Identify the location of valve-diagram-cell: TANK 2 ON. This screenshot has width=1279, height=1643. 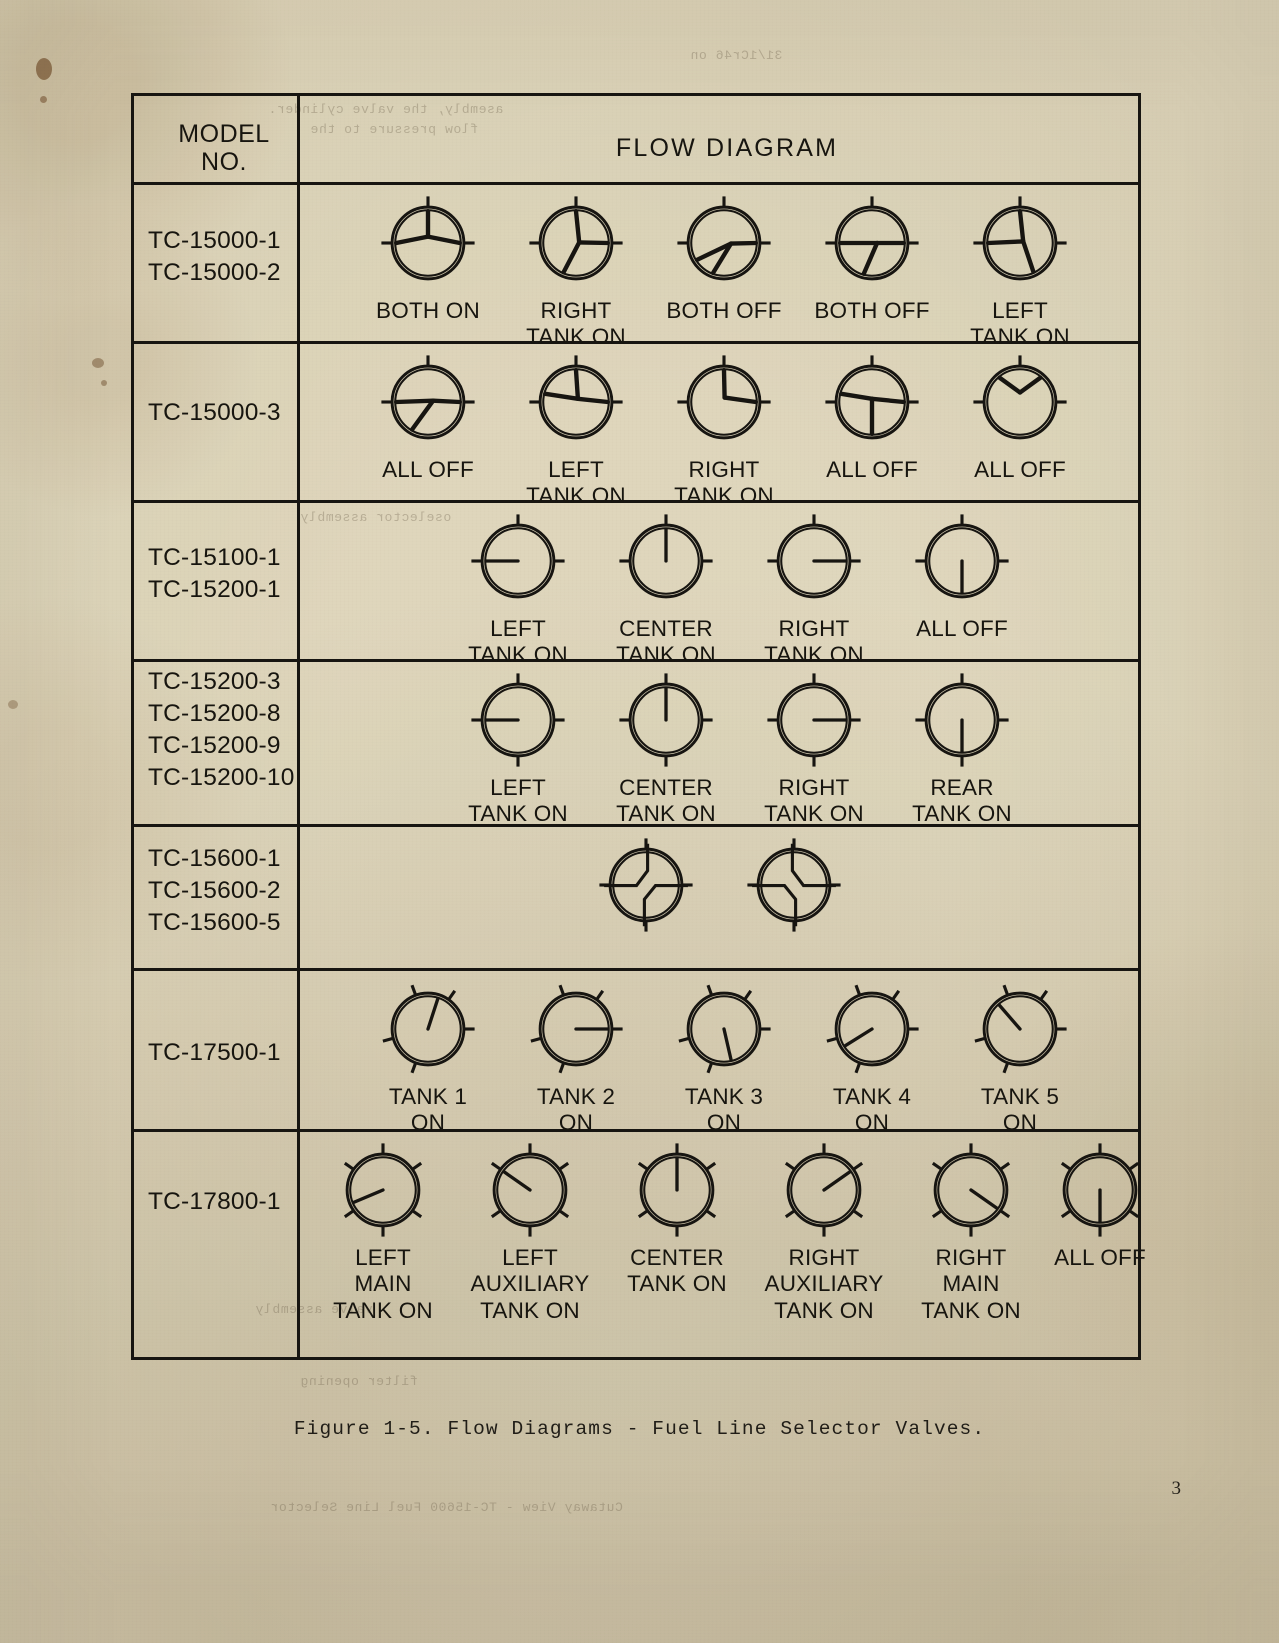
(576, 1057).